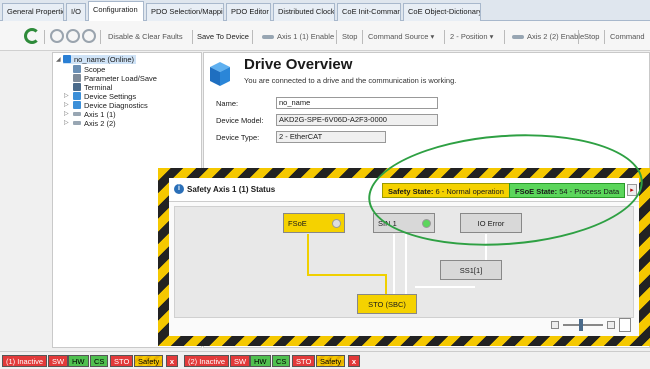 The width and height of the screenshot is (650, 369). I want to click on axis2-sw-indicator: SW, so click(240, 361).